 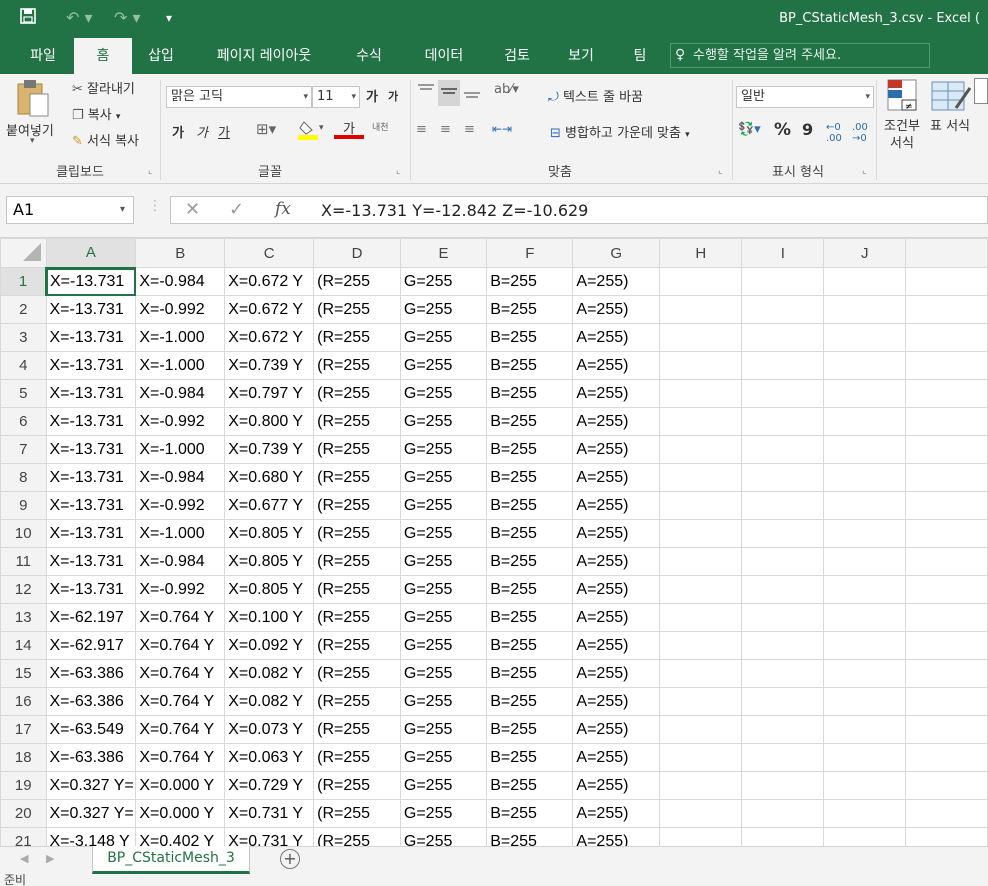 I want to click on row-header: 1, so click(x=23, y=281).